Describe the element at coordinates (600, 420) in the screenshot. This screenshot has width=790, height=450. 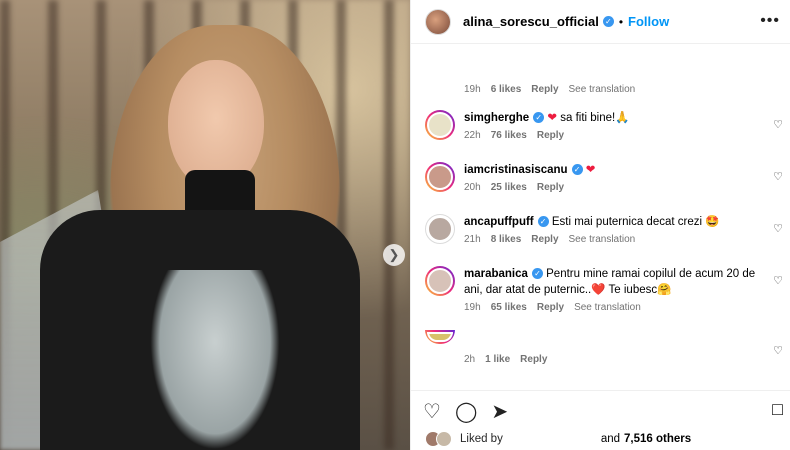
I see `post-actions: ♡ ◯ ➤ □ Liked by and 7,516 others` at that location.